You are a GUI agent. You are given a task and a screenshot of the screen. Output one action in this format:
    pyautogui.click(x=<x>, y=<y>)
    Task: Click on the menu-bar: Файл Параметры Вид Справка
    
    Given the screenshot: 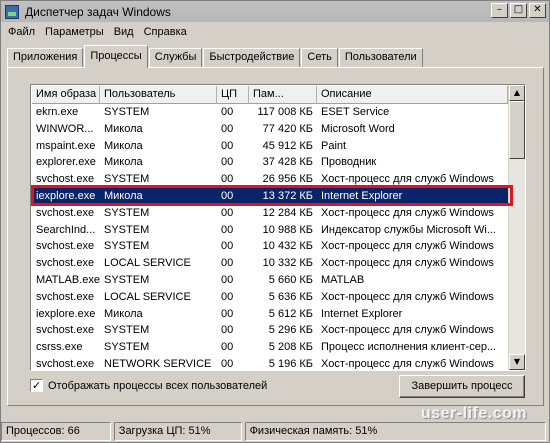 What is the action you would take?
    pyautogui.click(x=275, y=31)
    